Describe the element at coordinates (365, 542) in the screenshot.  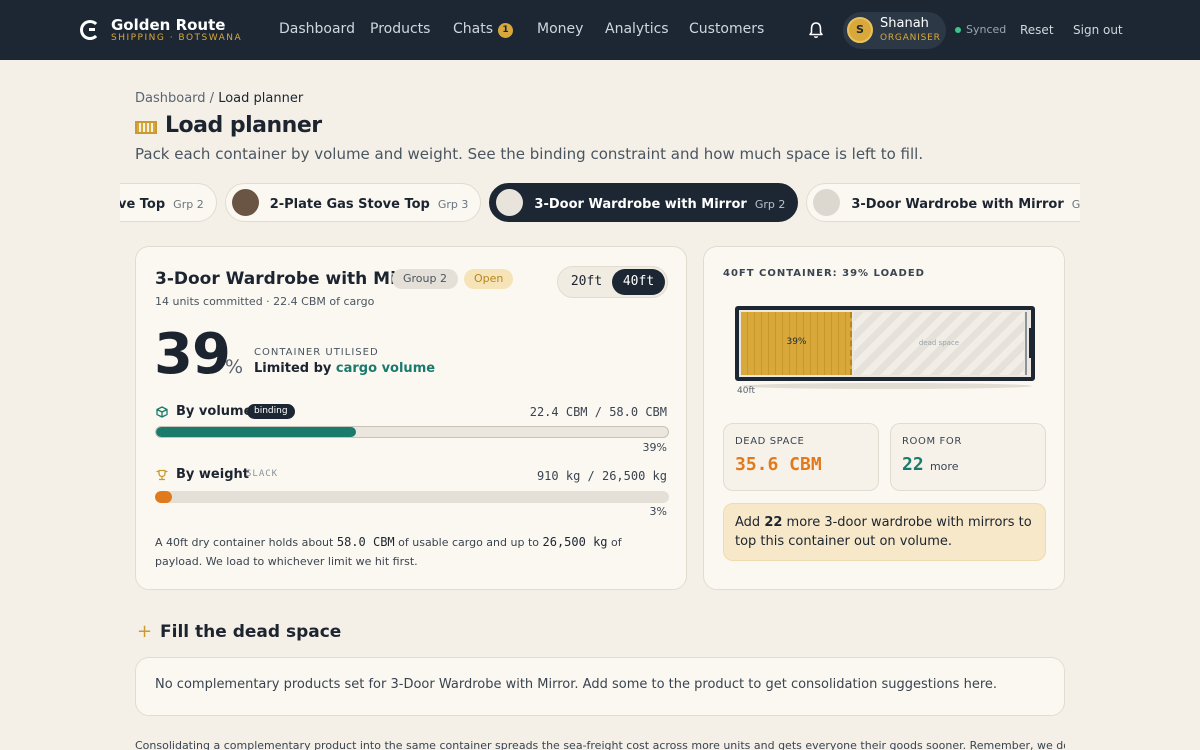
I see `note-volume: 58.0 CBM` at that location.